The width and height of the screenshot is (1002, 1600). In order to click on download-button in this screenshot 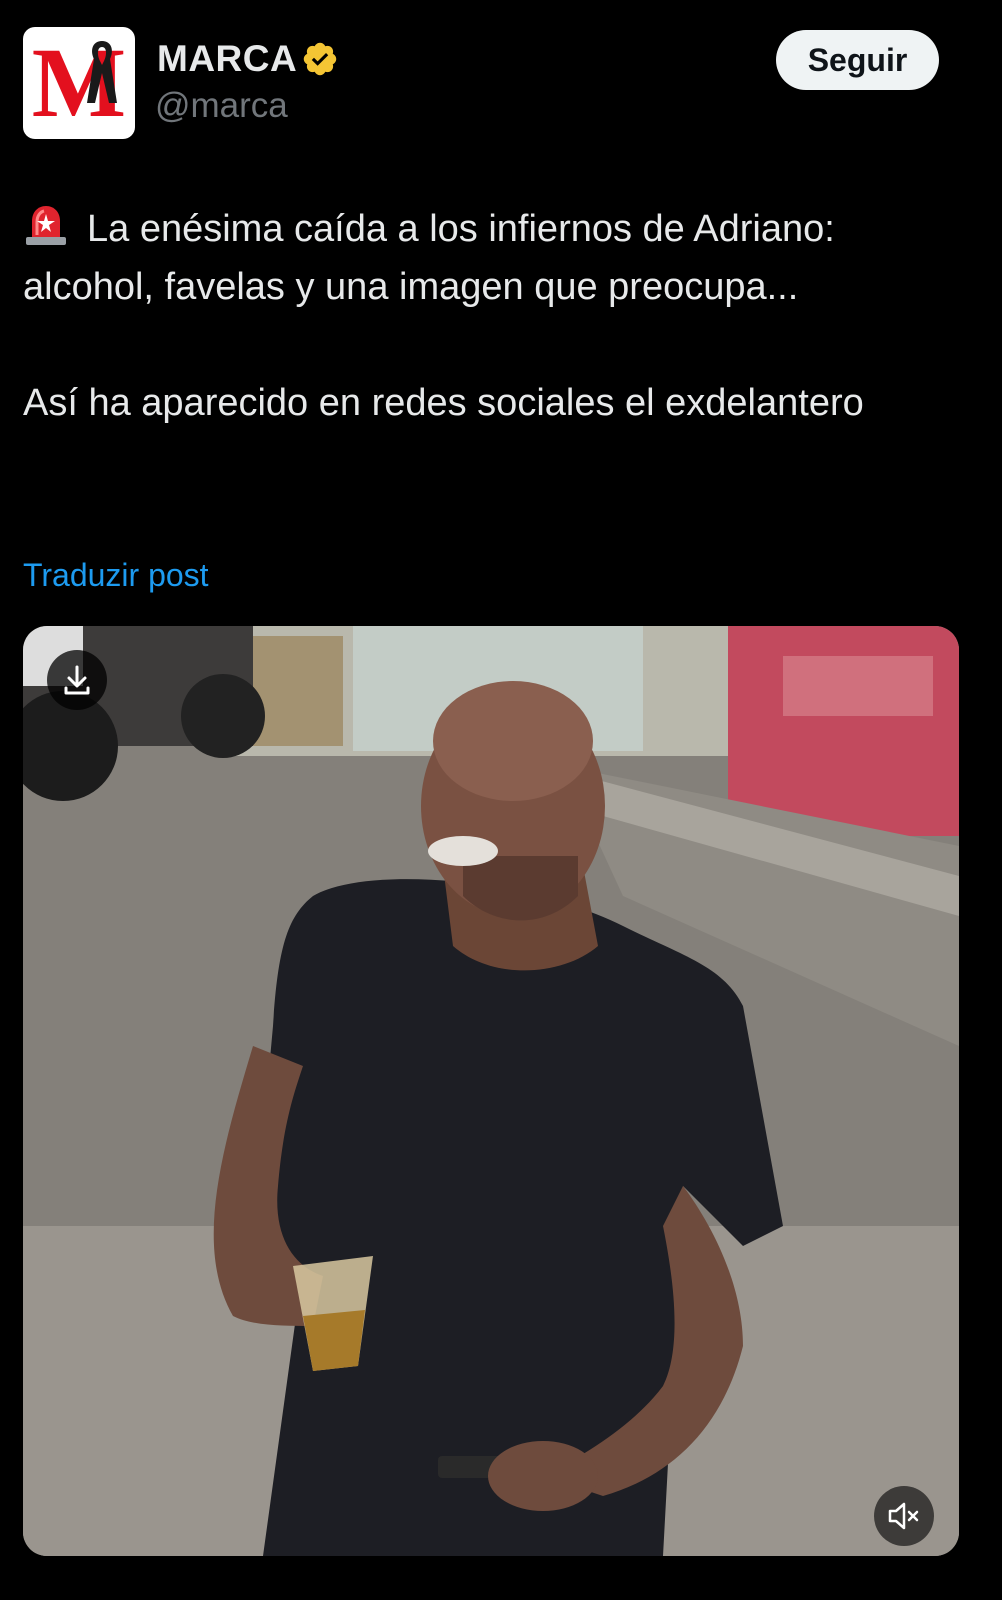, I will do `click(77, 680)`.